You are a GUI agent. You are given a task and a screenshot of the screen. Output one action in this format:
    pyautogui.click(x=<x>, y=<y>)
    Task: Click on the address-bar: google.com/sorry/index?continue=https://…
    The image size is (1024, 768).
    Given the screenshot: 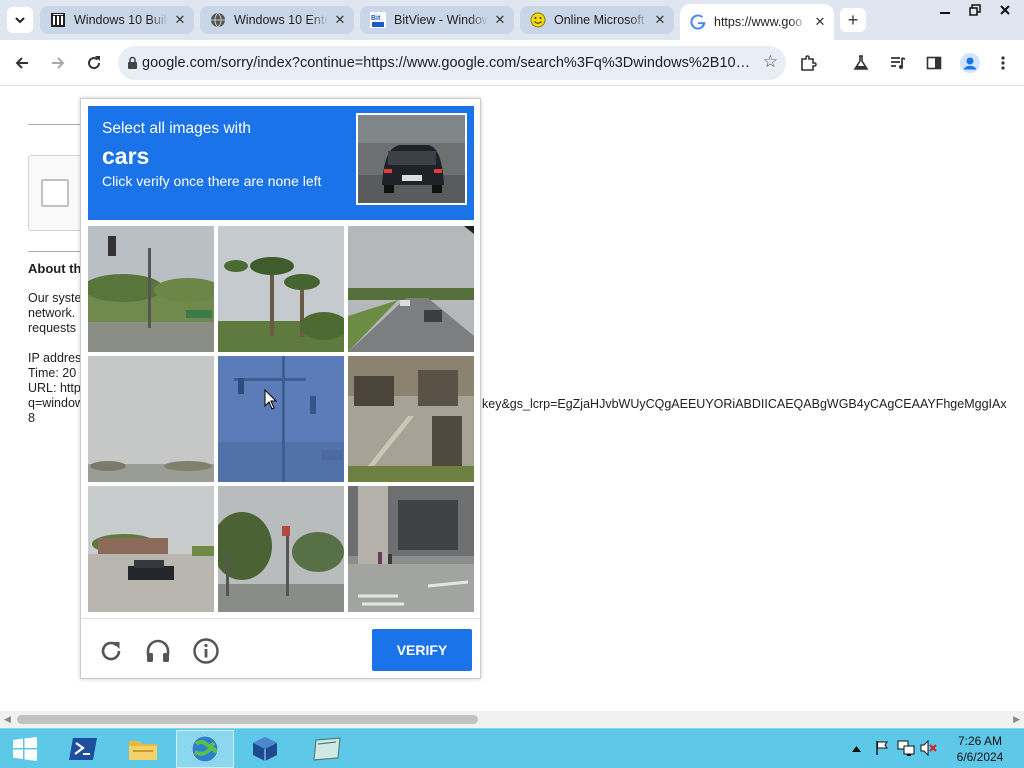 What is the action you would take?
    pyautogui.click(x=452, y=63)
    